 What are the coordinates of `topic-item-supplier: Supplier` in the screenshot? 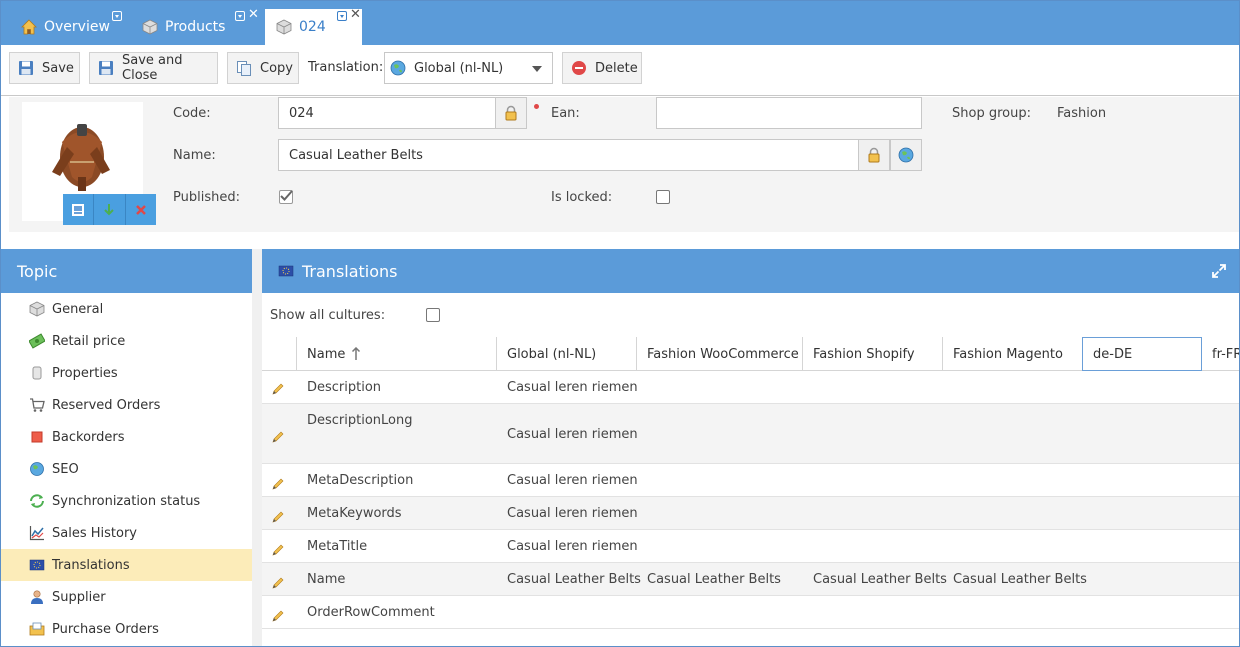 It's located at (126, 597).